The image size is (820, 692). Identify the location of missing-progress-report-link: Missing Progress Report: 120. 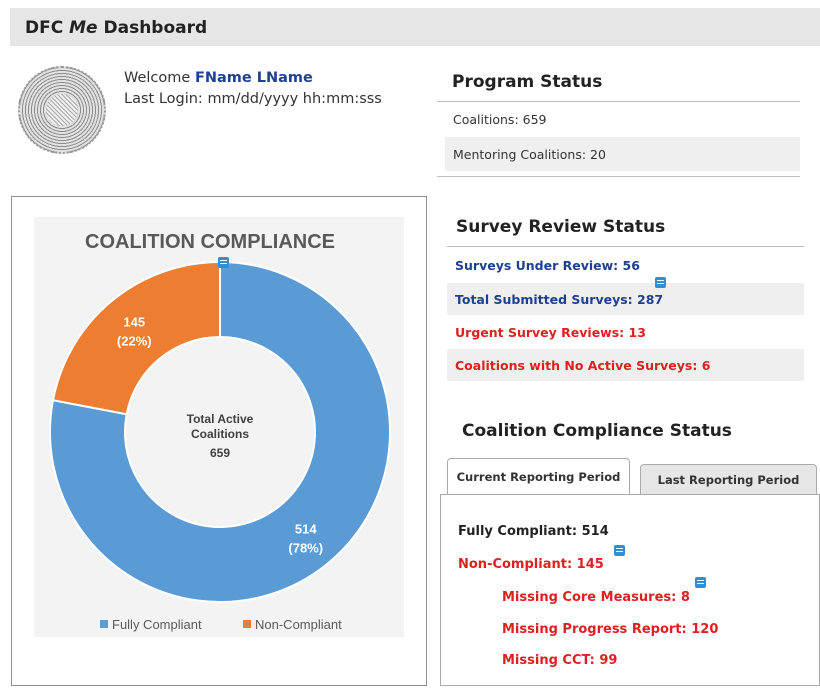
(610, 629).